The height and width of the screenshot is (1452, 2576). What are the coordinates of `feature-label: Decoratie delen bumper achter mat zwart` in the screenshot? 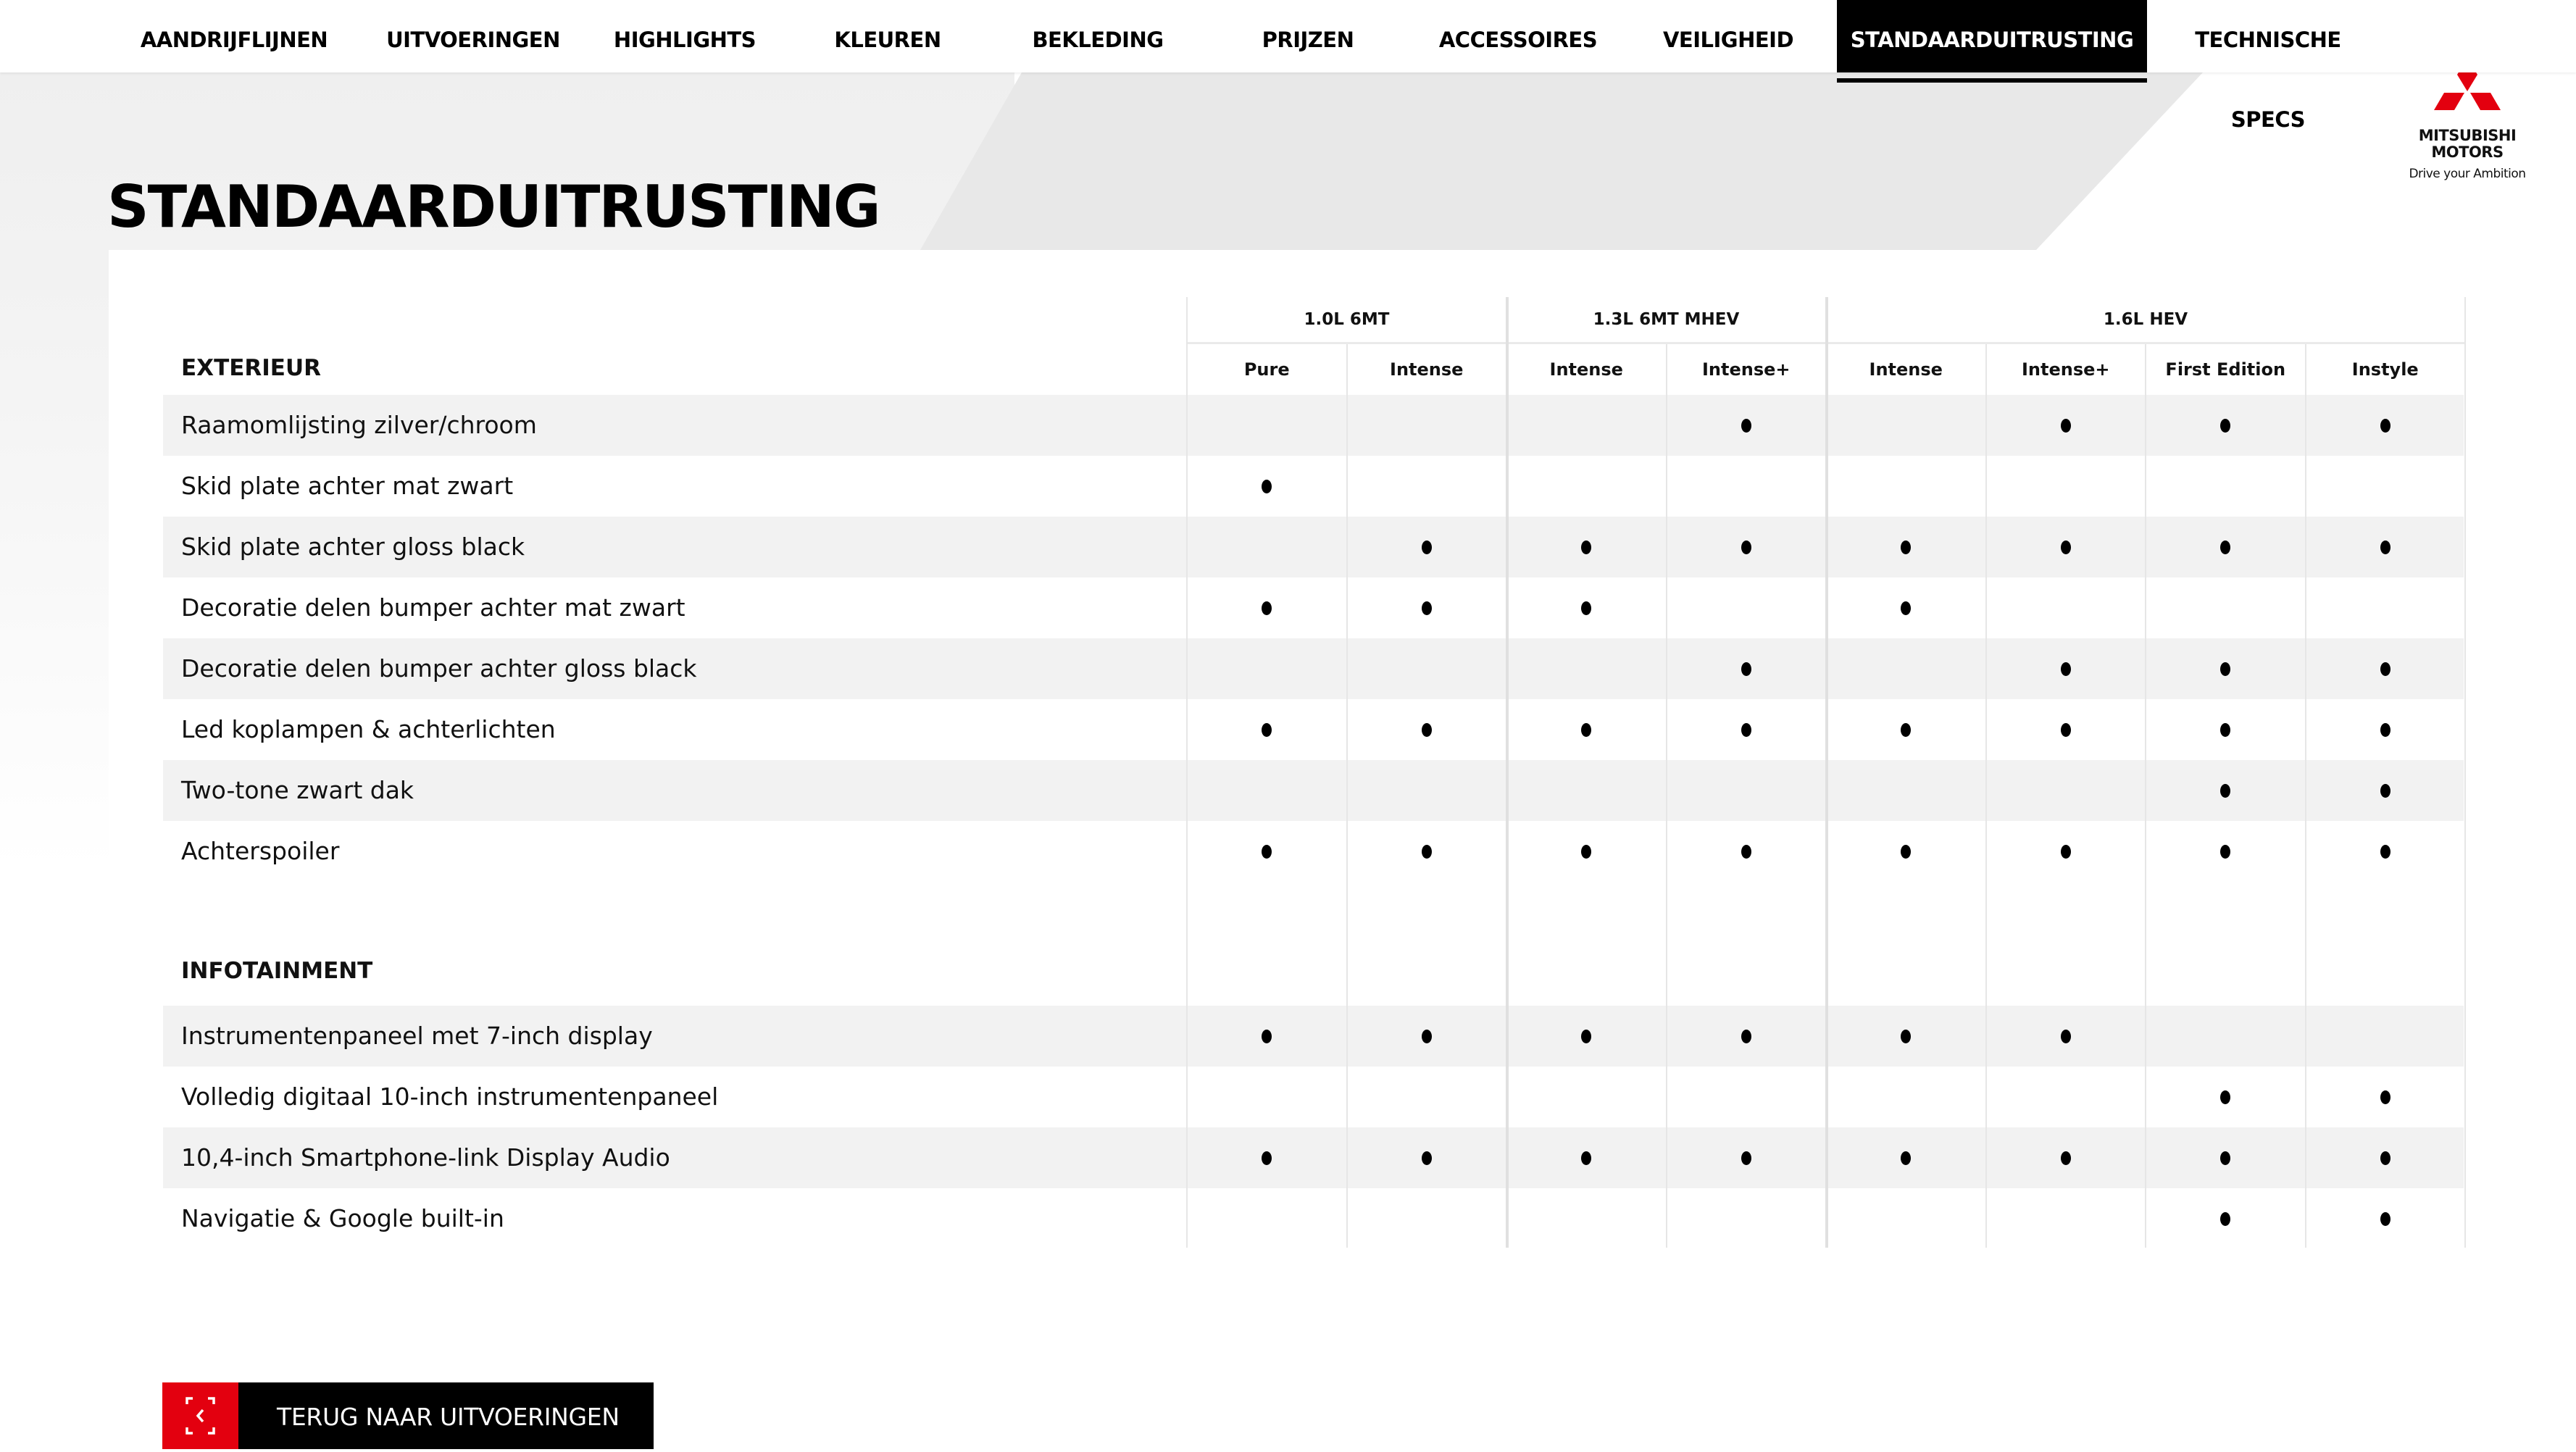 It's located at (433, 608).